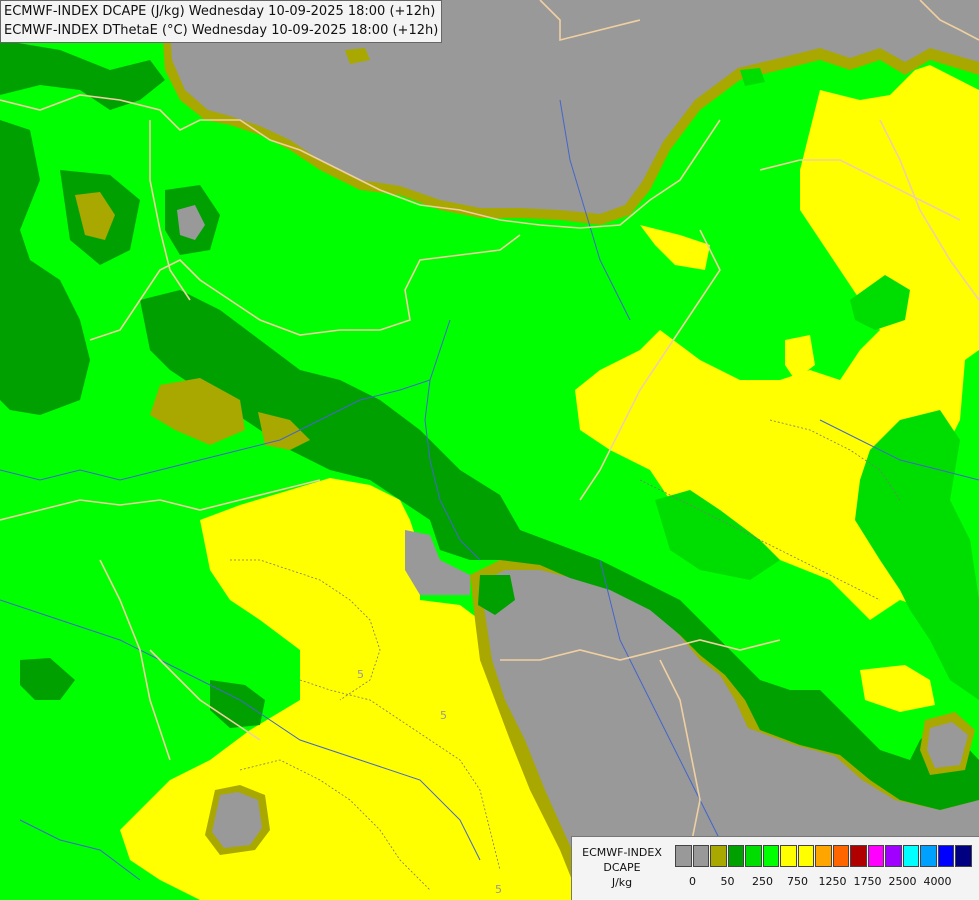 This screenshot has width=979, height=900. I want to click on legend-param: DCAPE, so click(622, 867).